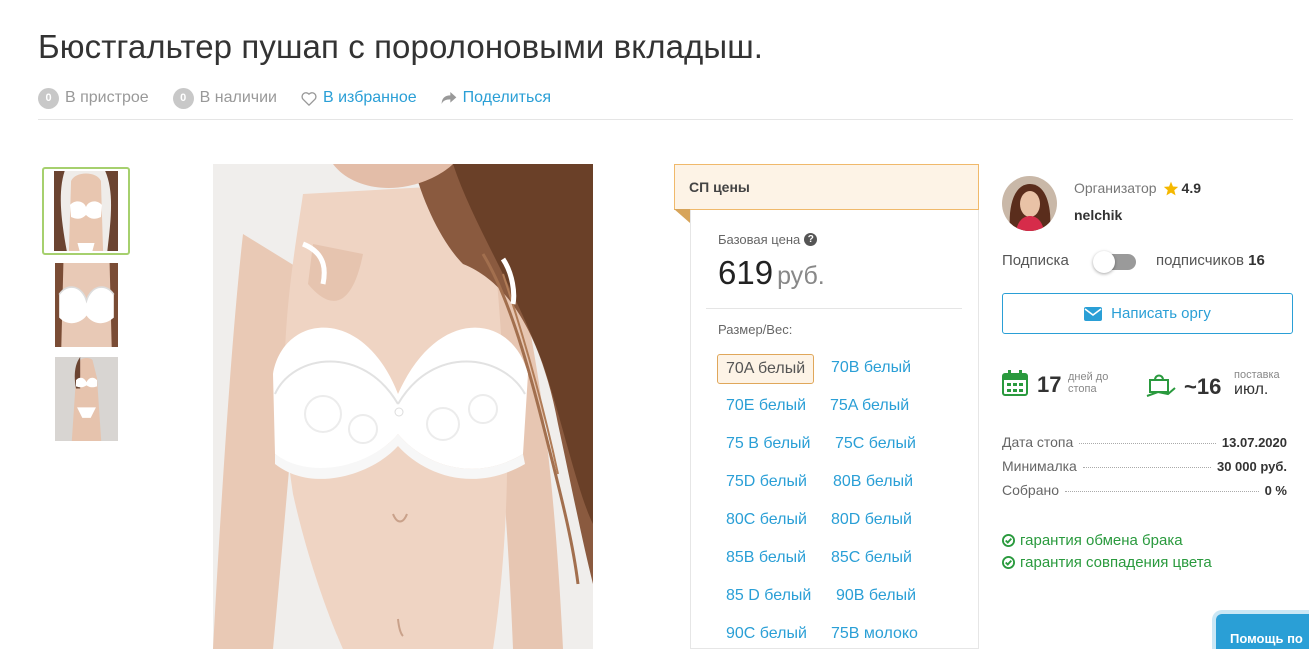 This screenshot has height=649, width=1309. What do you see at coordinates (766, 483) in the screenshot?
I see `size-option: 75D белый` at bounding box center [766, 483].